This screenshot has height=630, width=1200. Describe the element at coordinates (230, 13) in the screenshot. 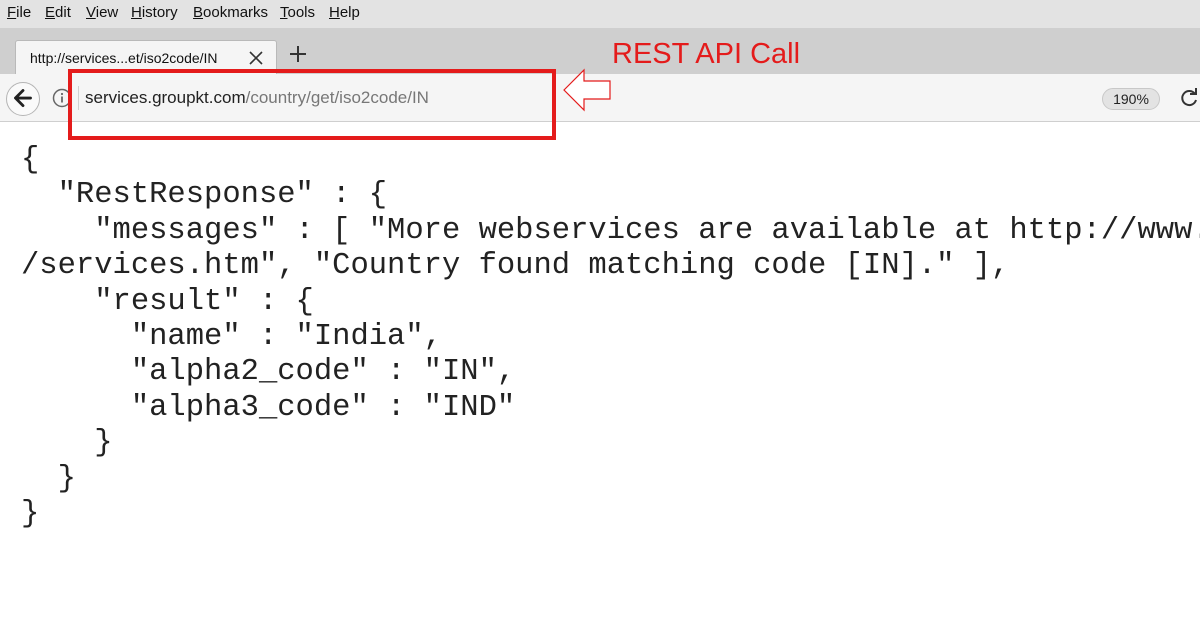

I see `menu-bookmarks: Bookmarks` at that location.